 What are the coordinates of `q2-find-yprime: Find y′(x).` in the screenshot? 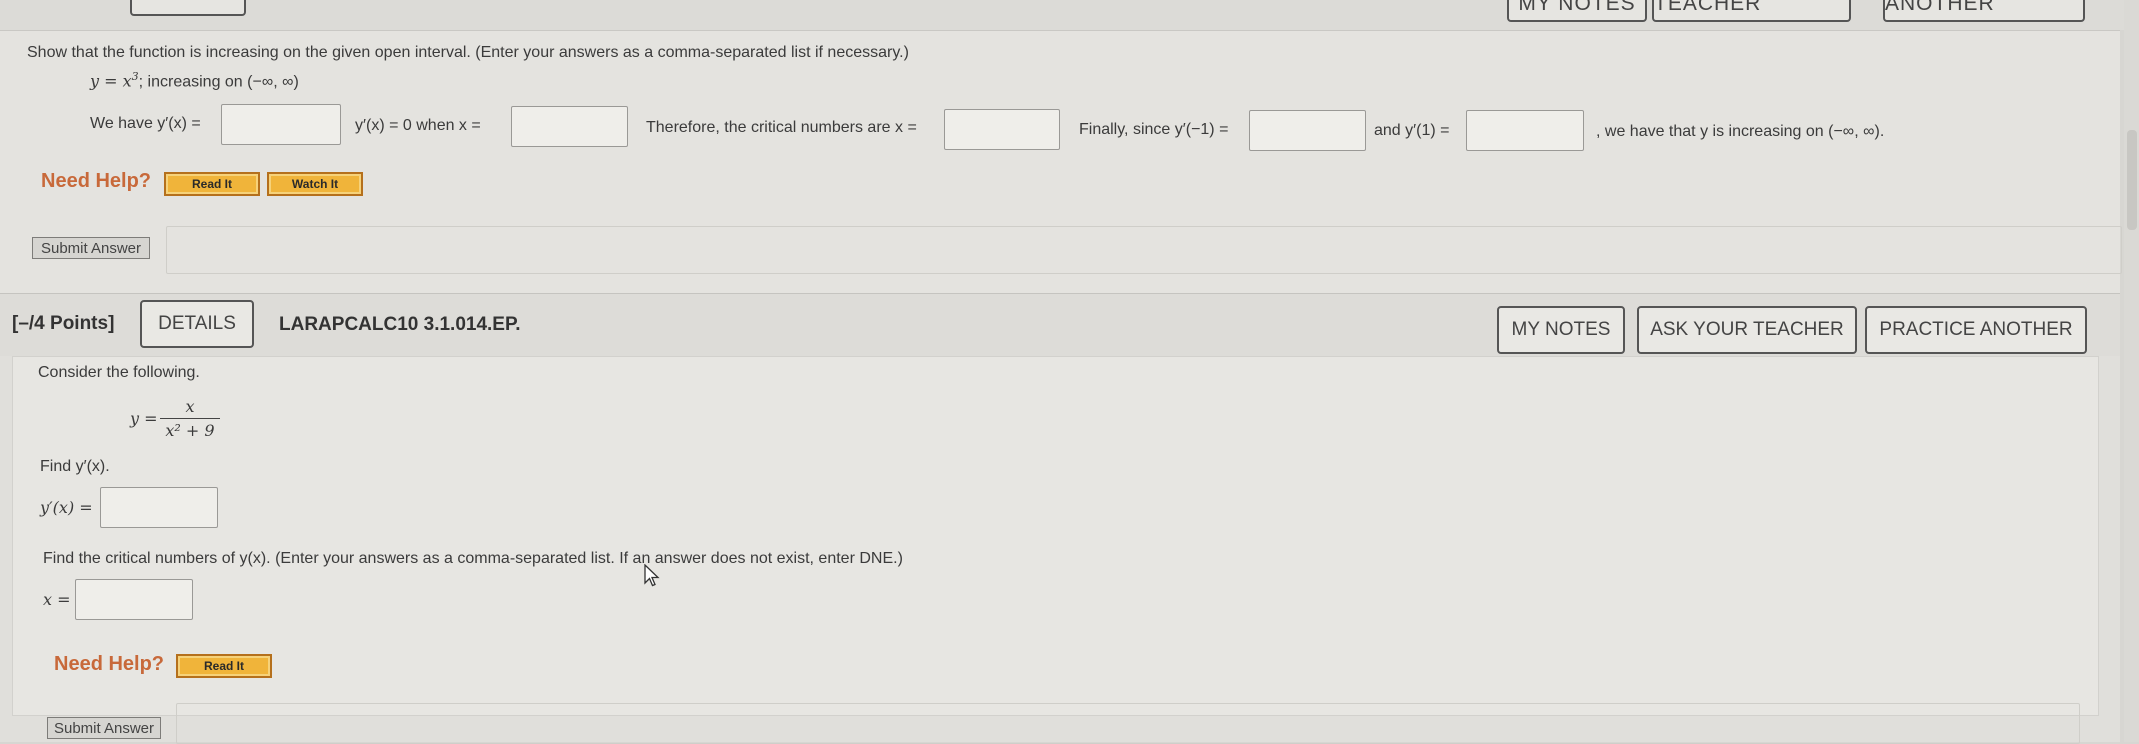 It's located at (75, 466).